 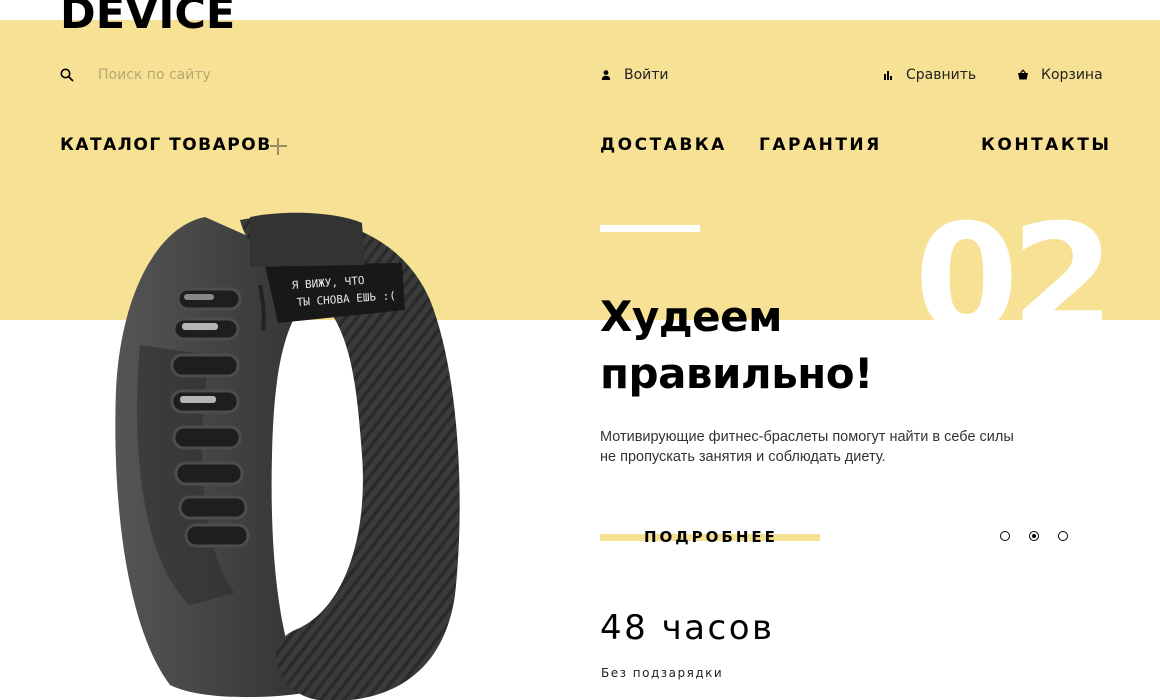 I want to click on more-button: ПОДРОБНЕЕ, so click(x=710, y=537).